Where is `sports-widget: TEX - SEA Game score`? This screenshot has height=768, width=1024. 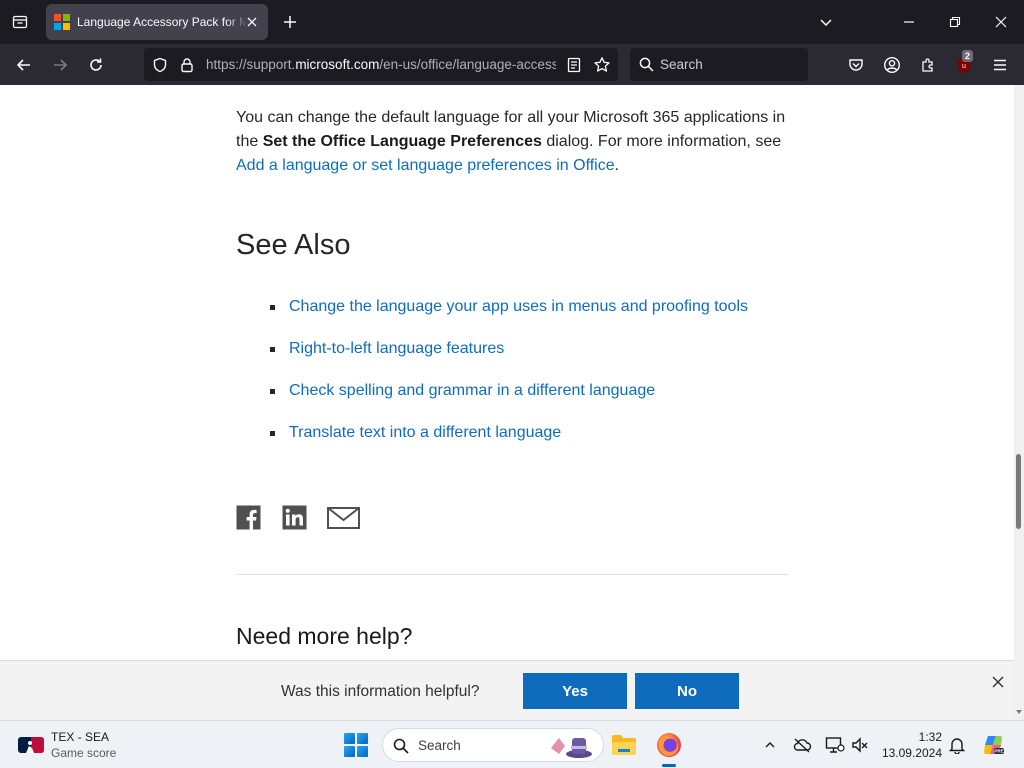
sports-widget: TEX - SEA Game score is located at coordinates (81, 746).